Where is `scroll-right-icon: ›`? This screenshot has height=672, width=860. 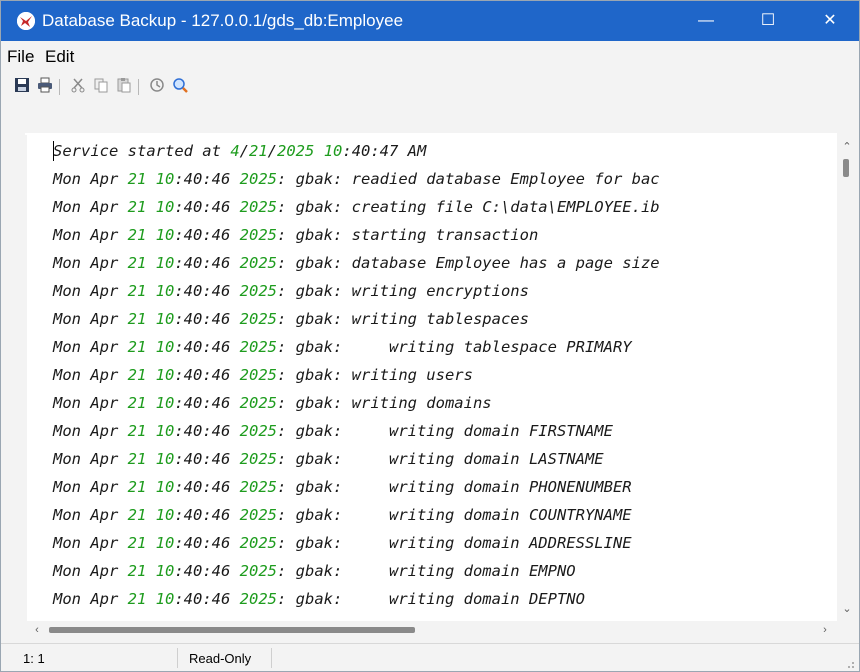 scroll-right-icon: › is located at coordinates (825, 630).